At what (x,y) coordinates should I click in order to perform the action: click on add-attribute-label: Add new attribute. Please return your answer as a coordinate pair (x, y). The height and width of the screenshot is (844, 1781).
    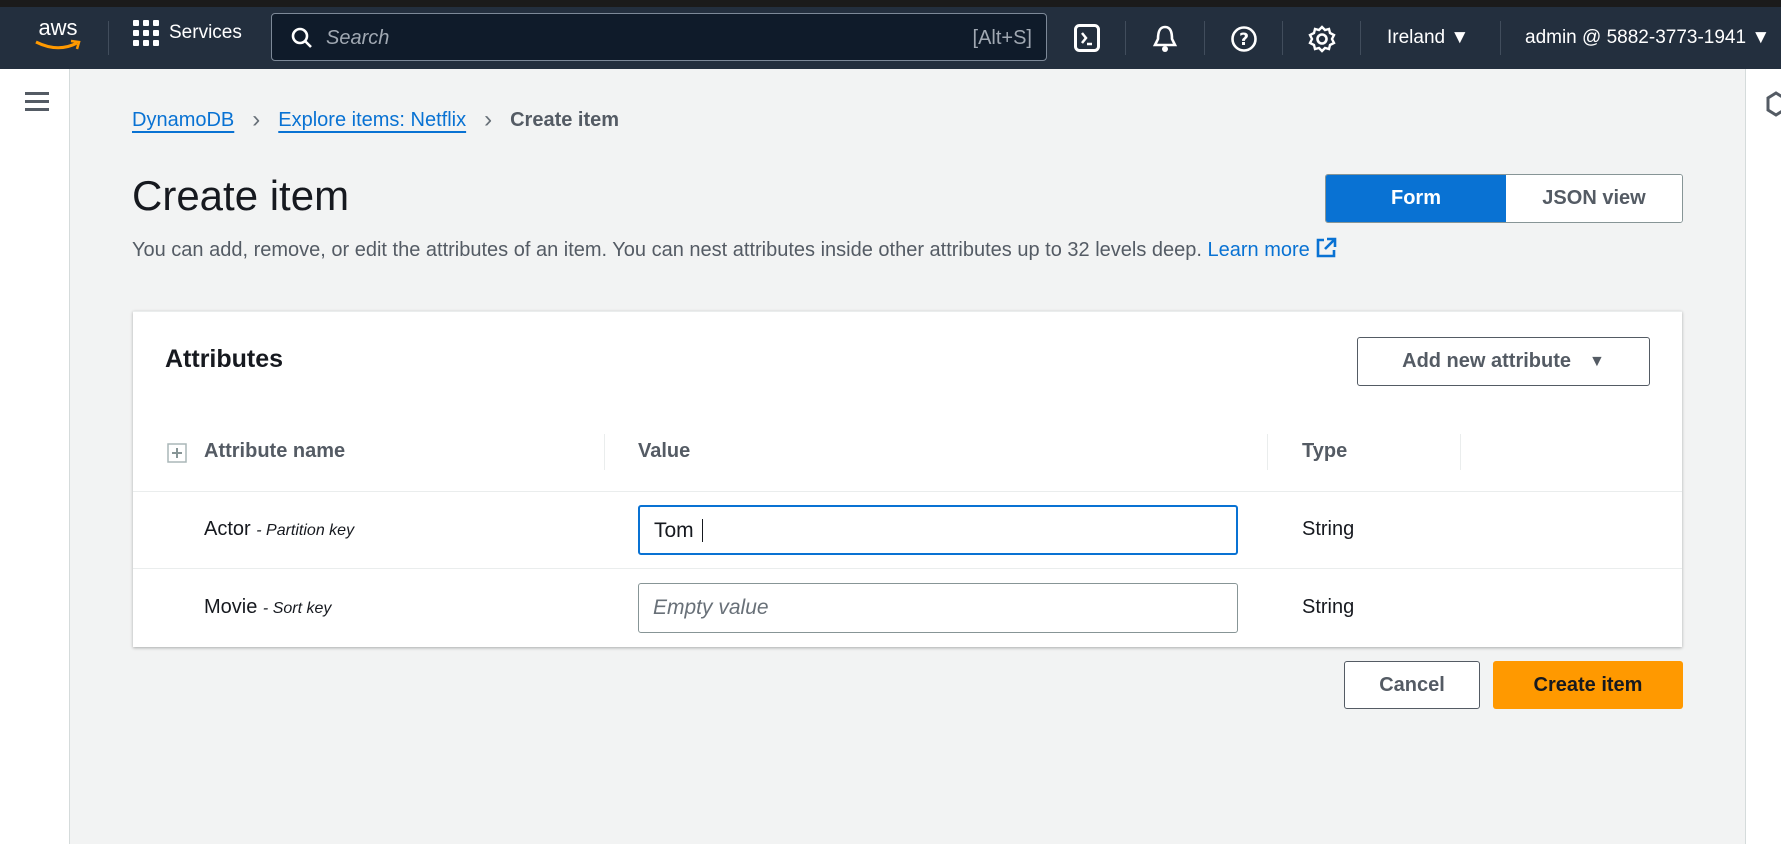
    Looking at the image, I should click on (1487, 361).